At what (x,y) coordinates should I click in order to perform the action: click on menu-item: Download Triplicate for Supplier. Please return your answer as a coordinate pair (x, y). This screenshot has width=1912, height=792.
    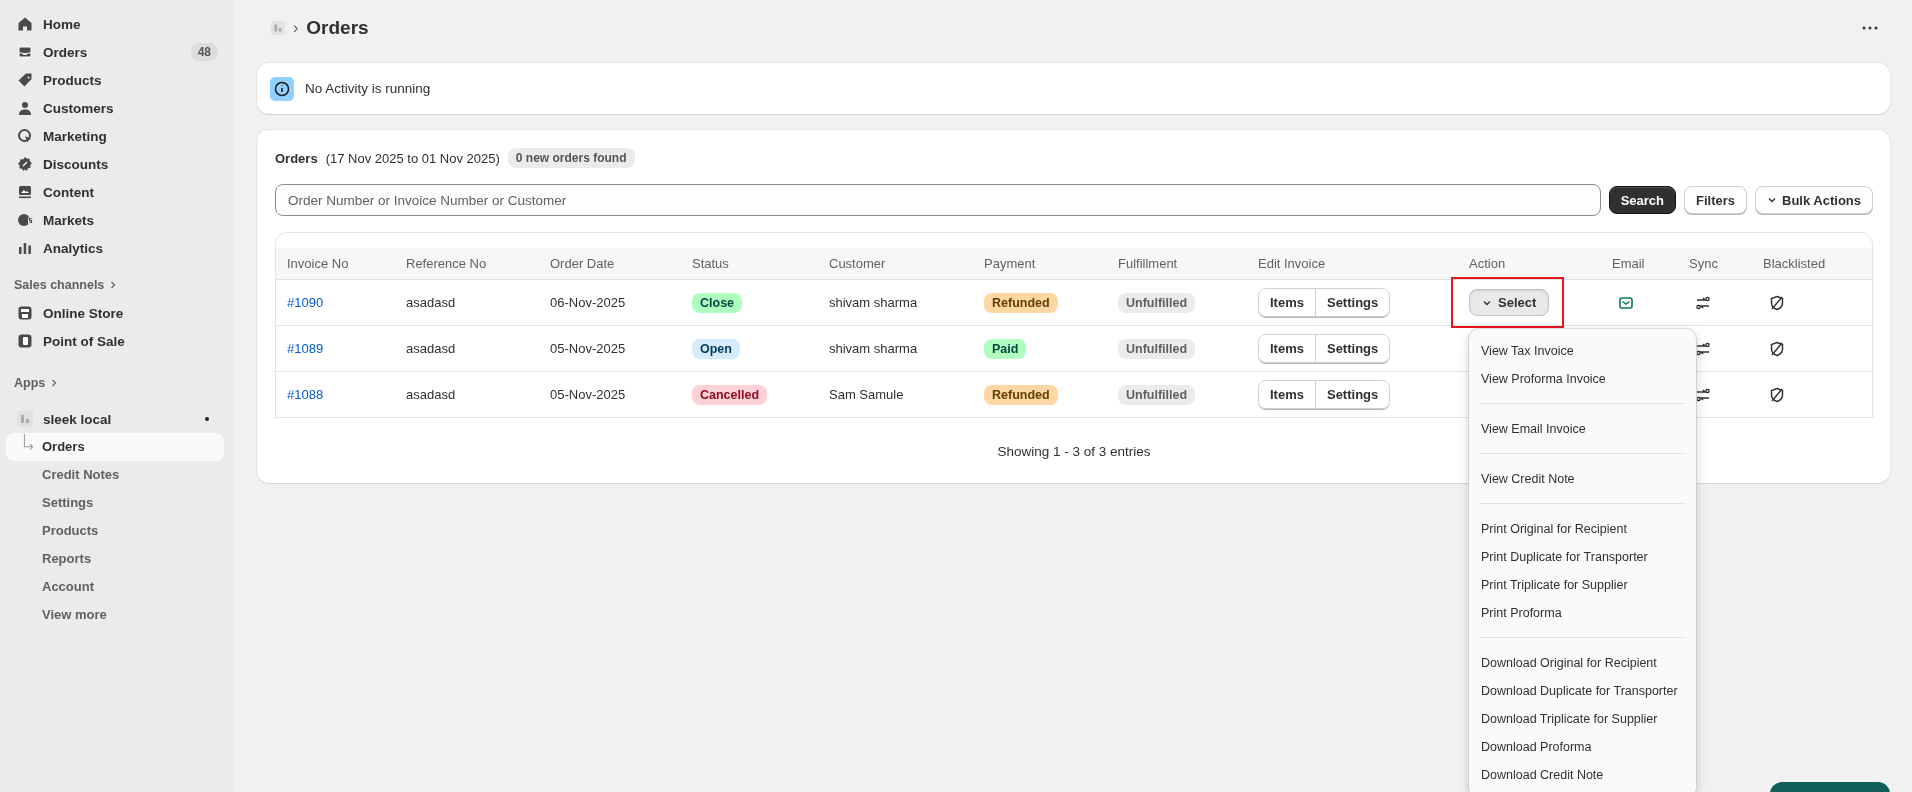
    Looking at the image, I should click on (1582, 719).